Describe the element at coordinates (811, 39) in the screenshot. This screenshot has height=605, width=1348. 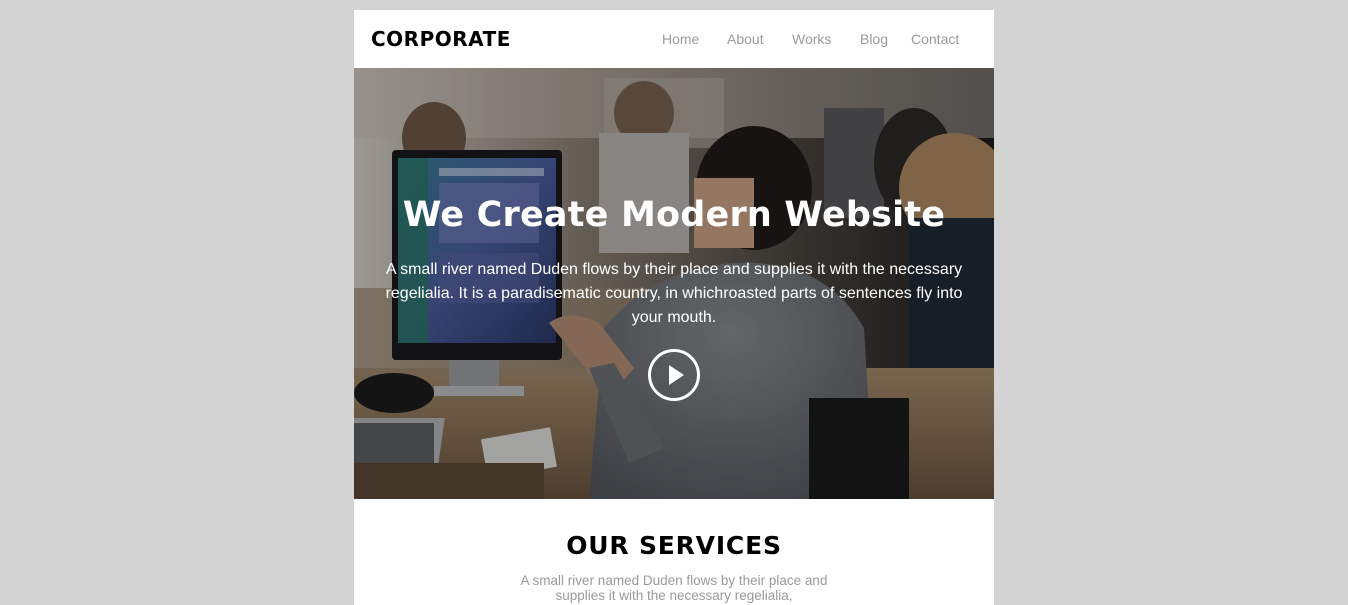
I see `nav-works-link: Works` at that location.